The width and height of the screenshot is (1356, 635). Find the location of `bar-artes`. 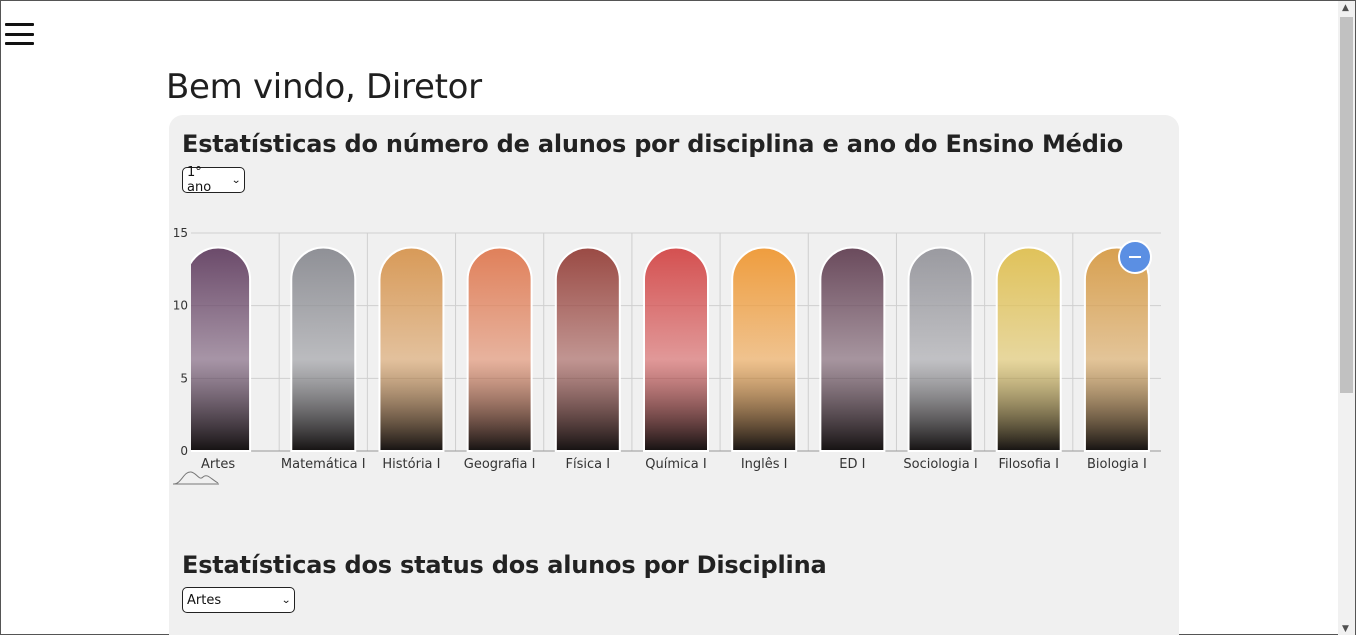

bar-artes is located at coordinates (221, 349).